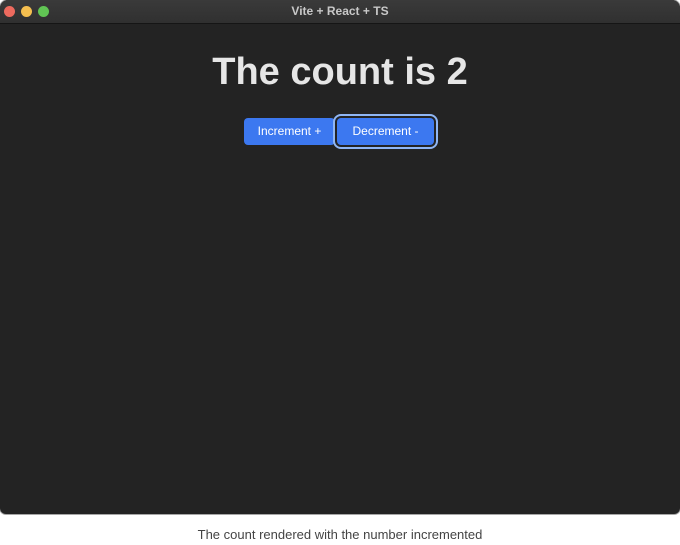 This screenshot has width=680, height=545. What do you see at coordinates (340, 72) in the screenshot?
I see `count-heading: The count is 2` at bounding box center [340, 72].